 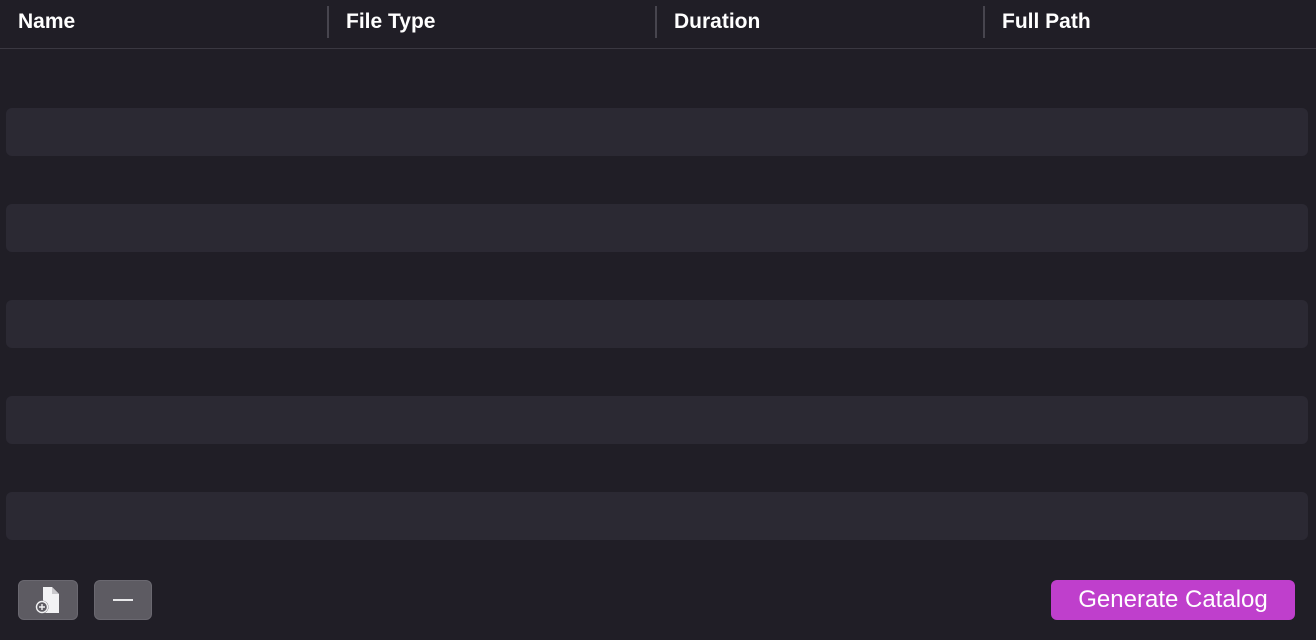 I want to click on column-header-name: Name, so click(x=46, y=22).